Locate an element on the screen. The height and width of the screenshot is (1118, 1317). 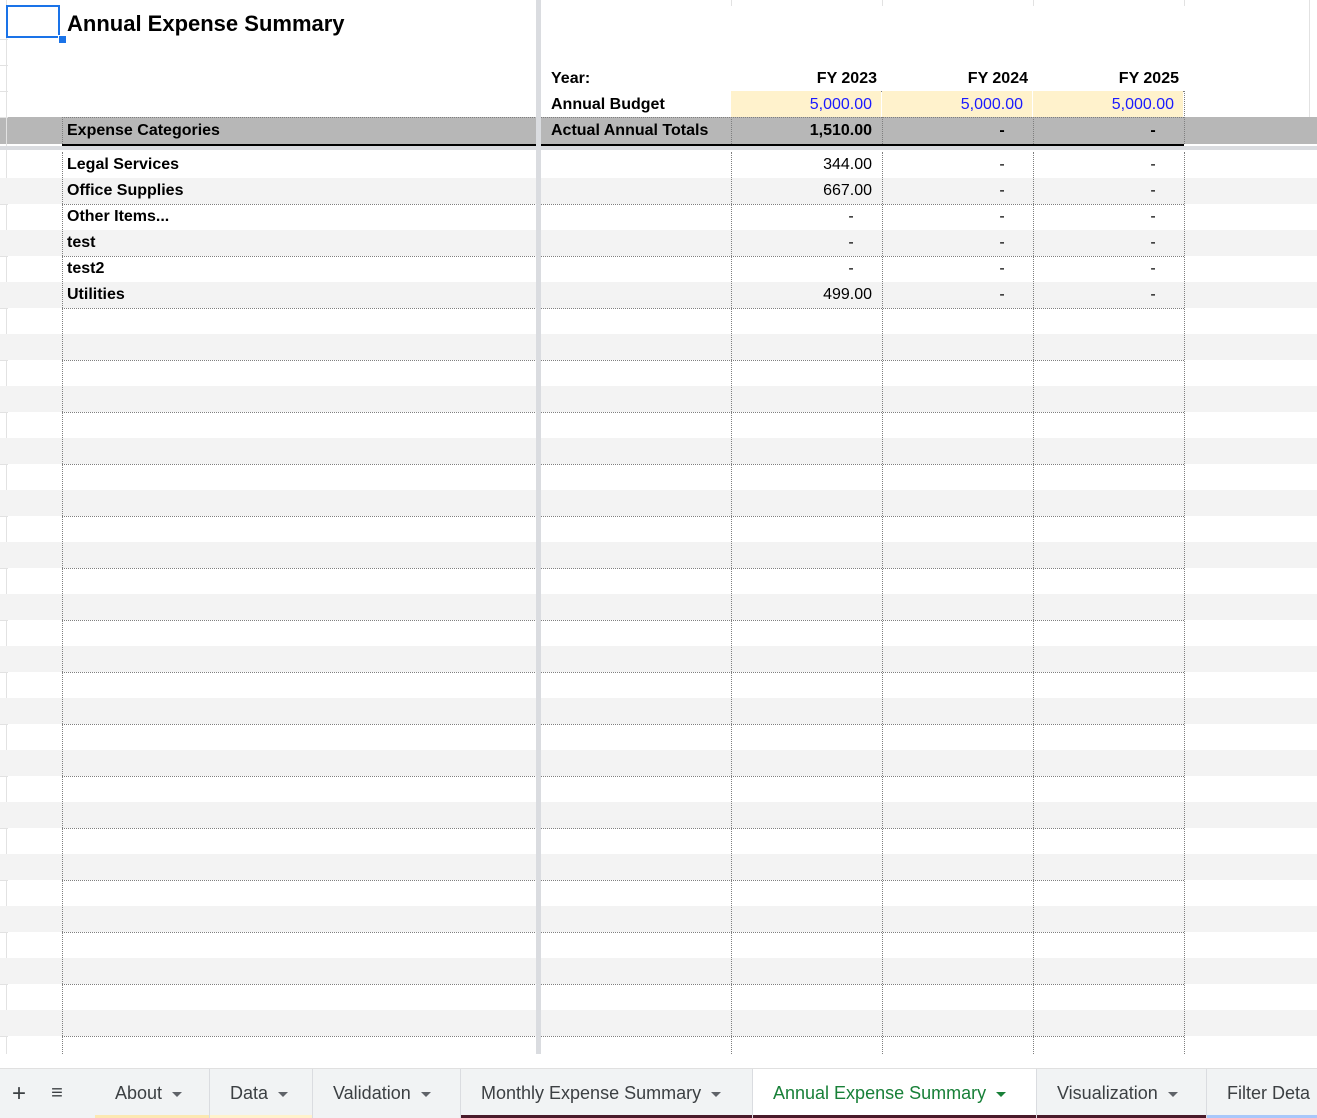
year-header-fy2024: FY 2024 is located at coordinates (997, 78).